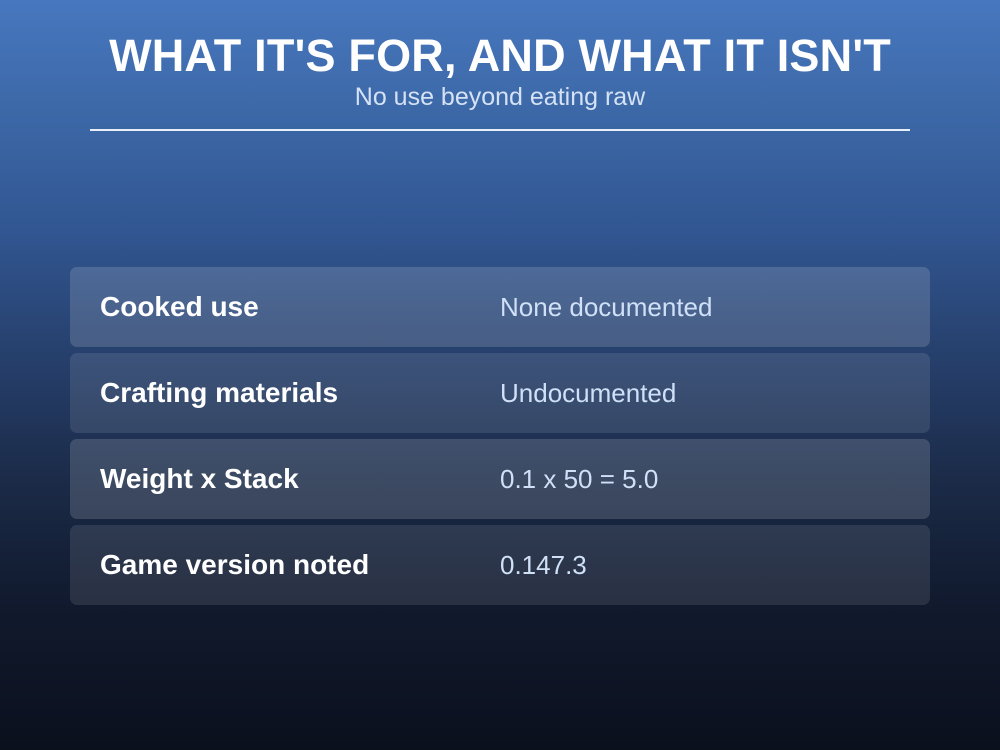 The width and height of the screenshot is (1000, 750). Describe the element at coordinates (543, 565) in the screenshot. I see `row-value: 0.147.3` at that location.